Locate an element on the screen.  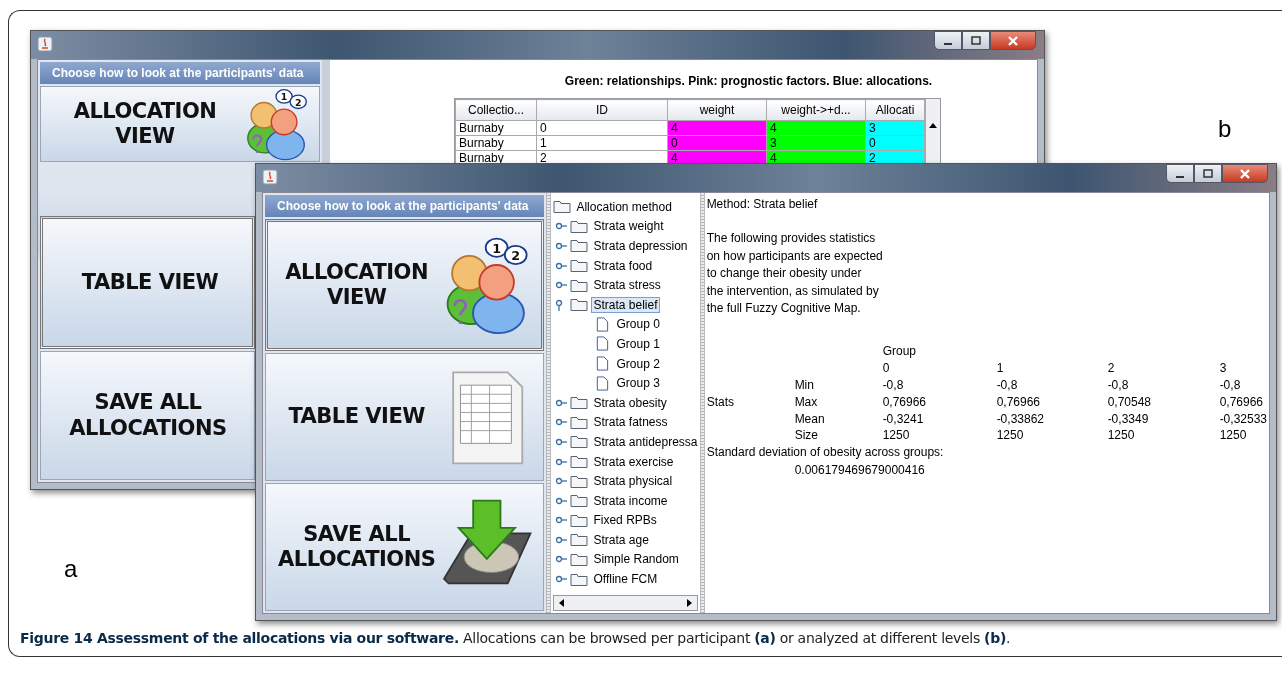
tree-item: Simple Random is located at coordinates (636, 559).